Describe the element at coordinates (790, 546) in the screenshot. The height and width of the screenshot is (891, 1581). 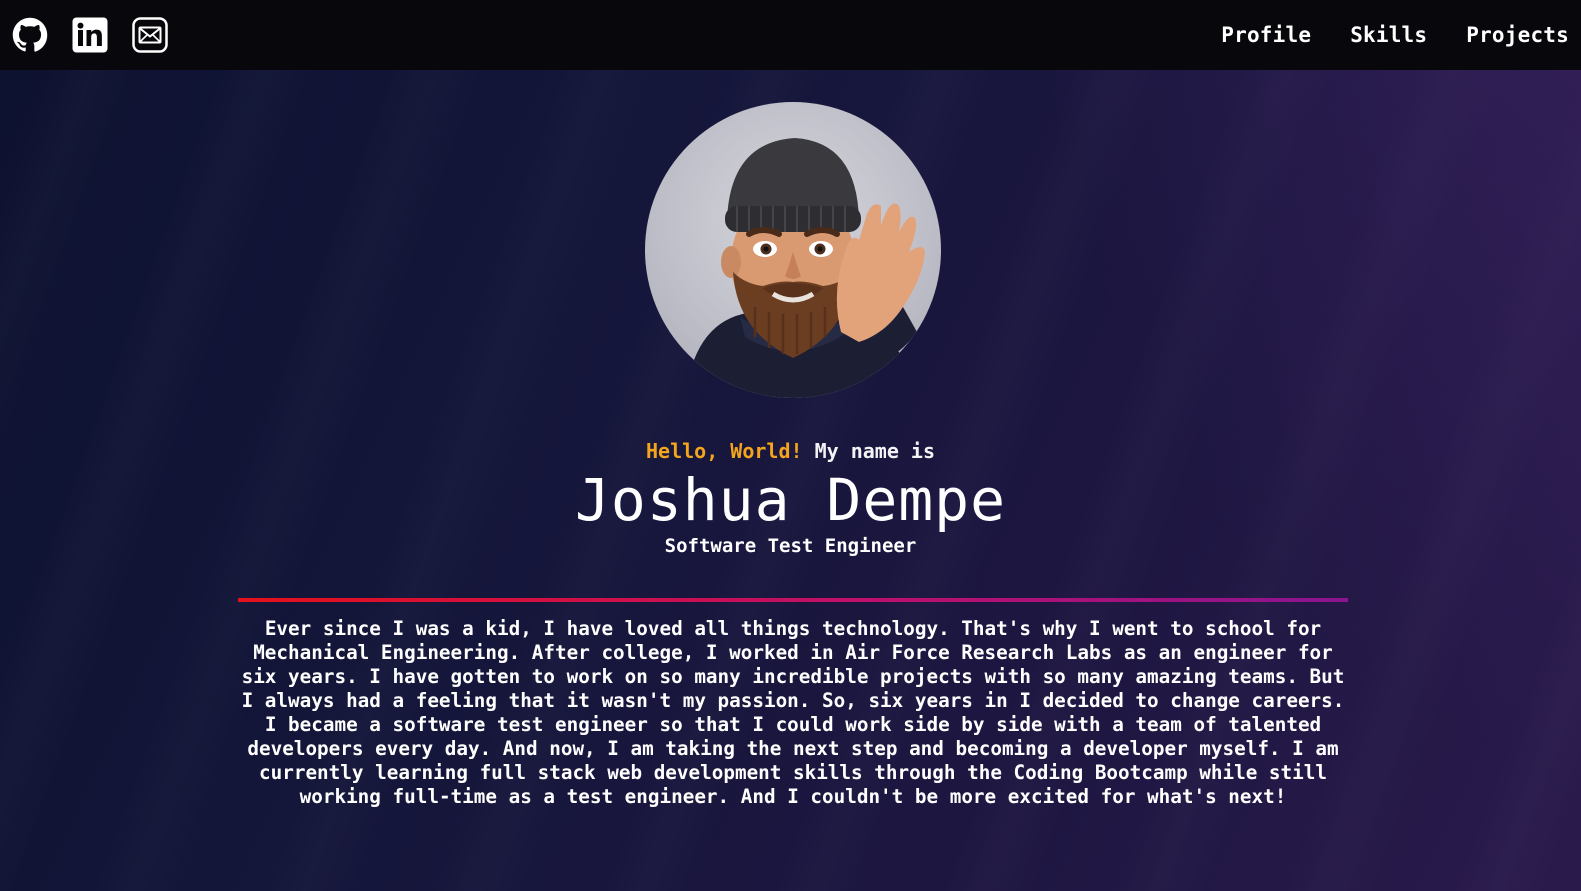
I see `job-title: Software Test Engineer` at that location.